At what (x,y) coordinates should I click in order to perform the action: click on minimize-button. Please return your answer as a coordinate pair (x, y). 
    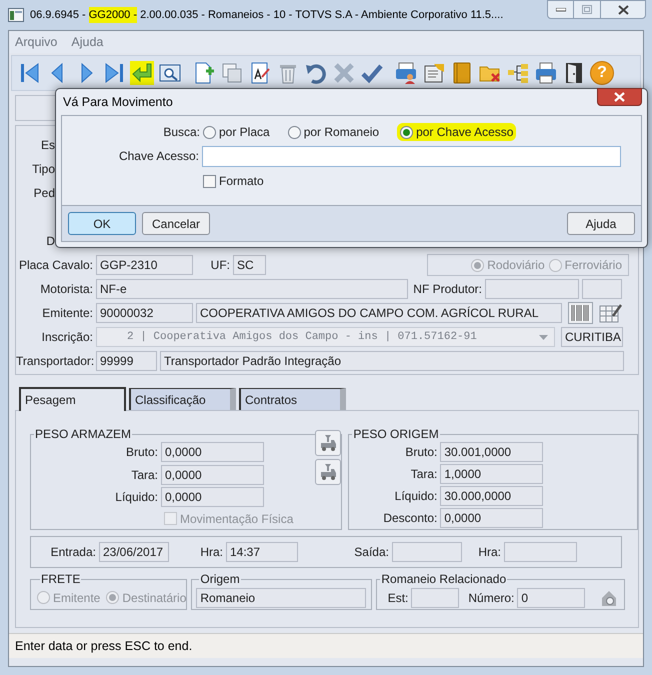
    Looking at the image, I should click on (560, 9).